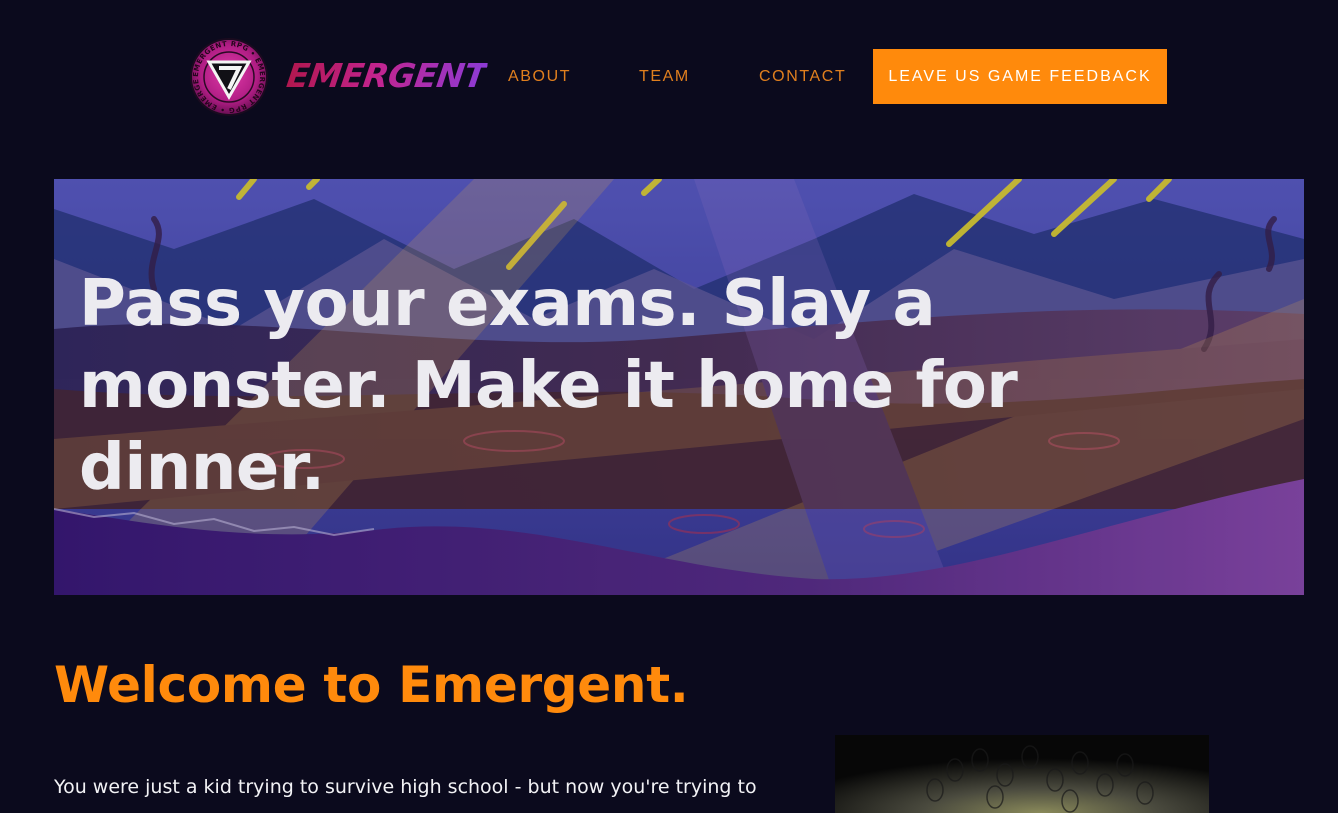 The image size is (1338, 813). What do you see at coordinates (664, 77) in the screenshot?
I see `nav-team-link: TEAM` at bounding box center [664, 77].